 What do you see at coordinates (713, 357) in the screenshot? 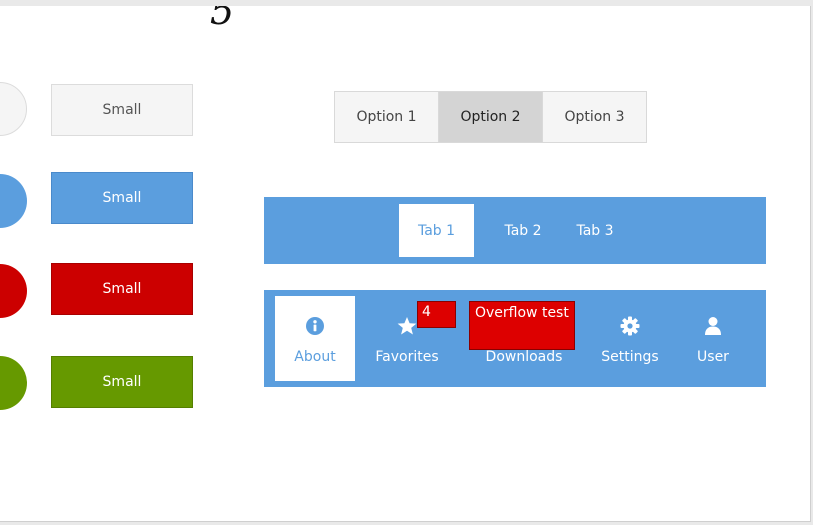
I see `nav-label-user: User` at bounding box center [713, 357].